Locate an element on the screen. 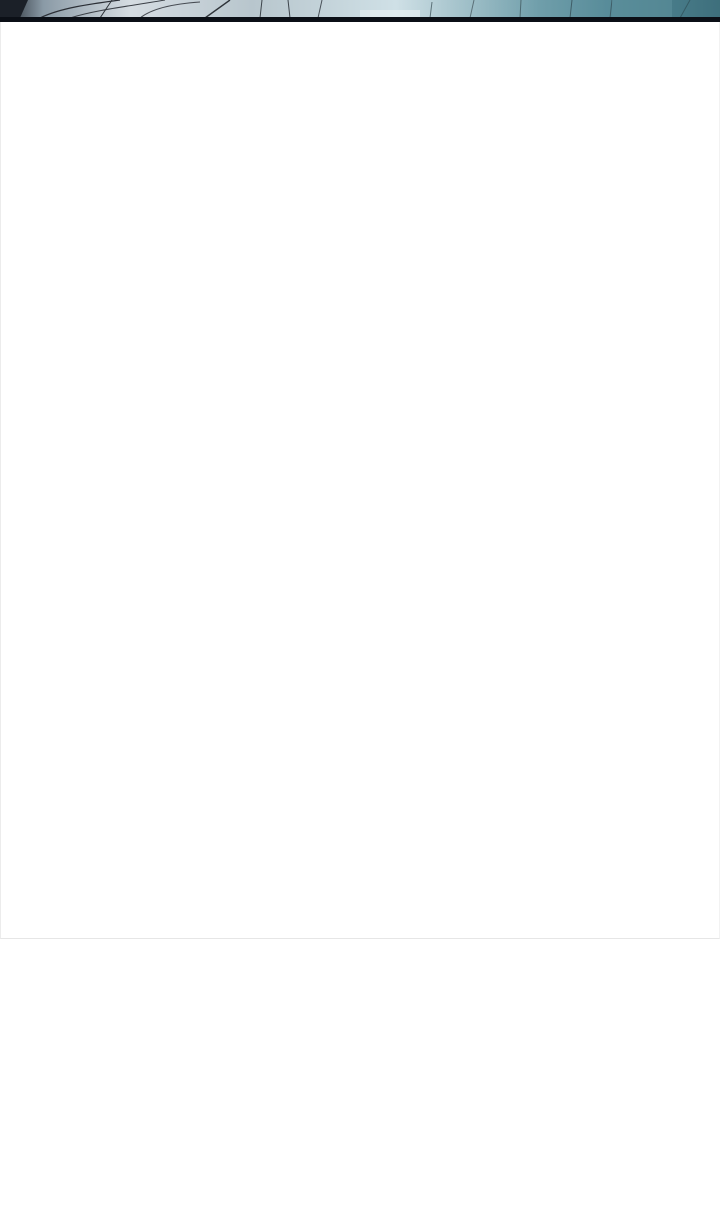 The image size is (720, 1205). comic-artwork-strip is located at coordinates (360, 9).